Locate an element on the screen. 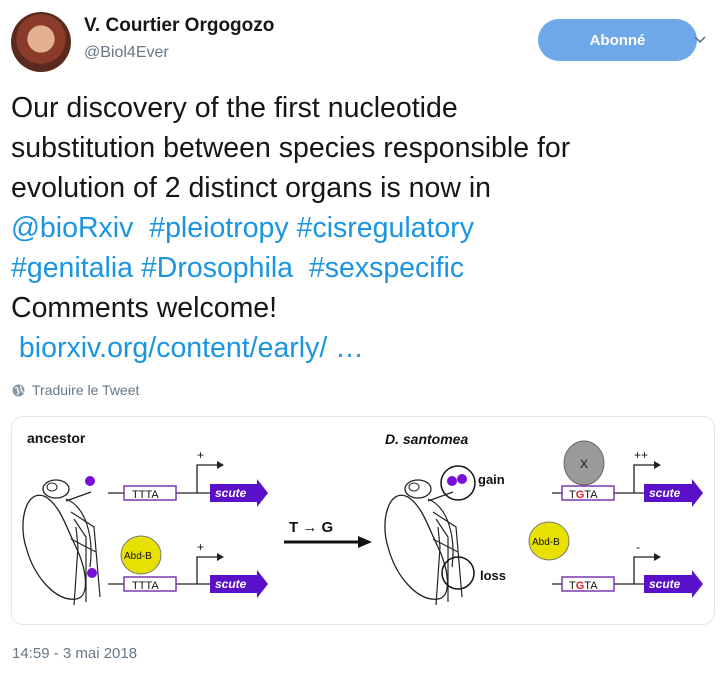 Image resolution: width=723 pixels, height=676 pixels. display-name: V. Courtier Orgogozo is located at coordinates (179, 26).